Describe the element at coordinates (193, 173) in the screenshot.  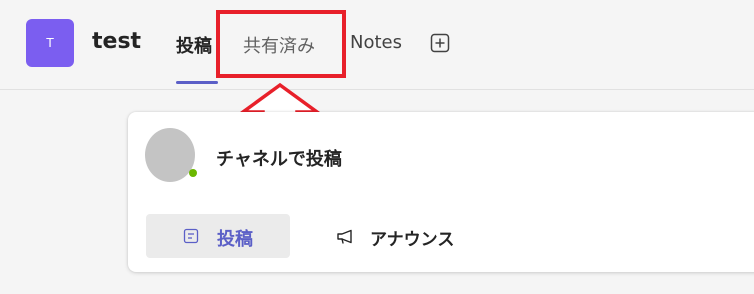
I see `presence-status-dot` at that location.